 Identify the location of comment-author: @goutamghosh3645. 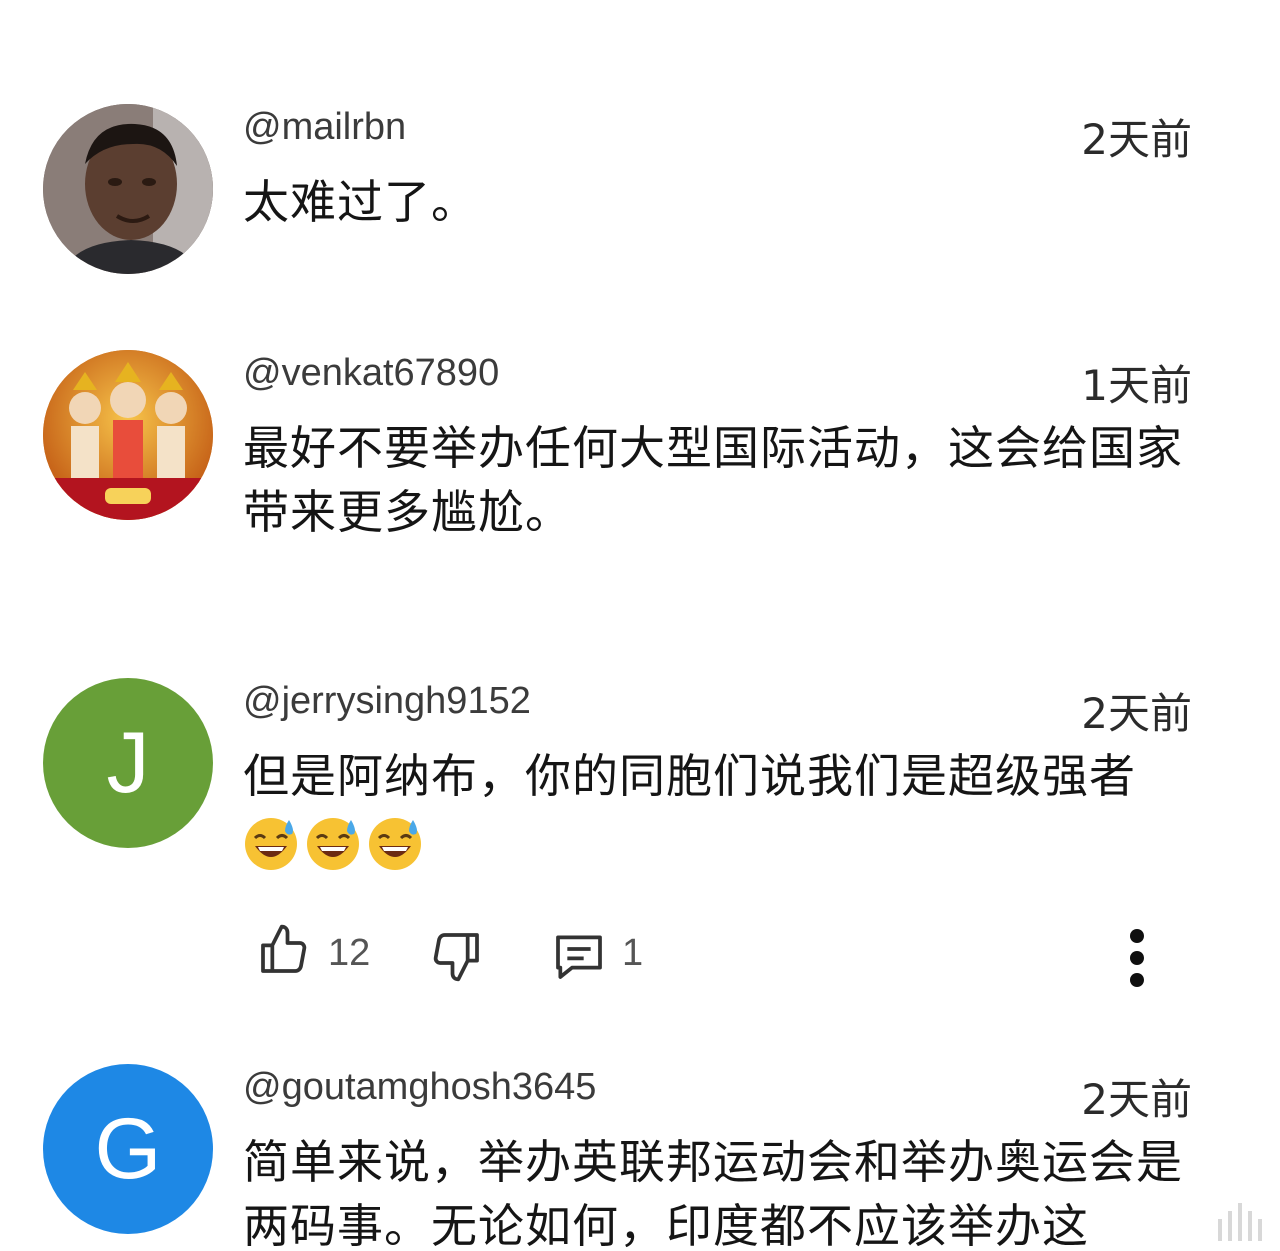
(419, 1087).